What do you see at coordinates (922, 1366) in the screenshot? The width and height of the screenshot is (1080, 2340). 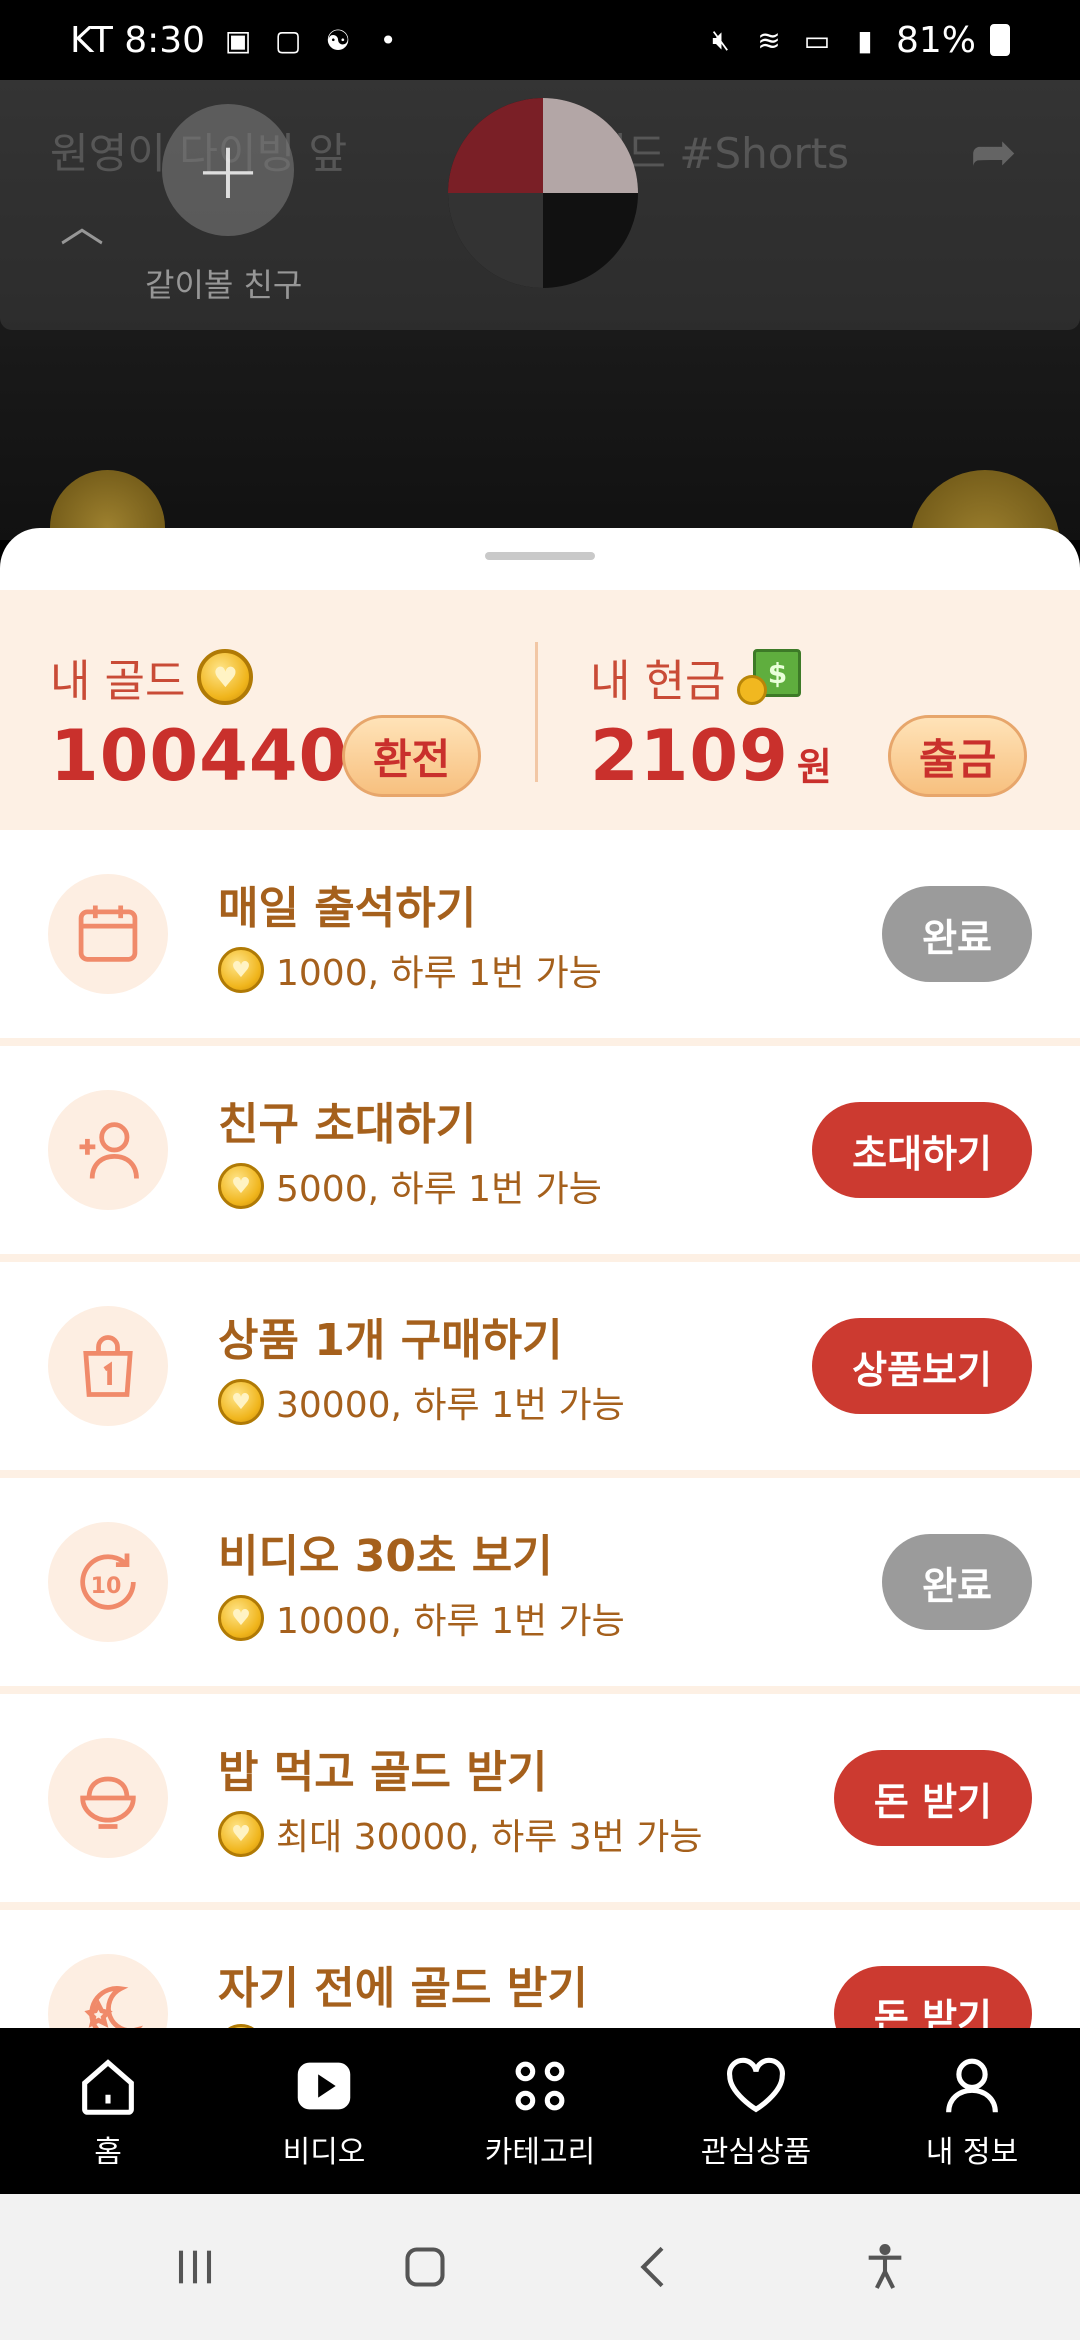 I see `view-products-button: 상품보기` at bounding box center [922, 1366].